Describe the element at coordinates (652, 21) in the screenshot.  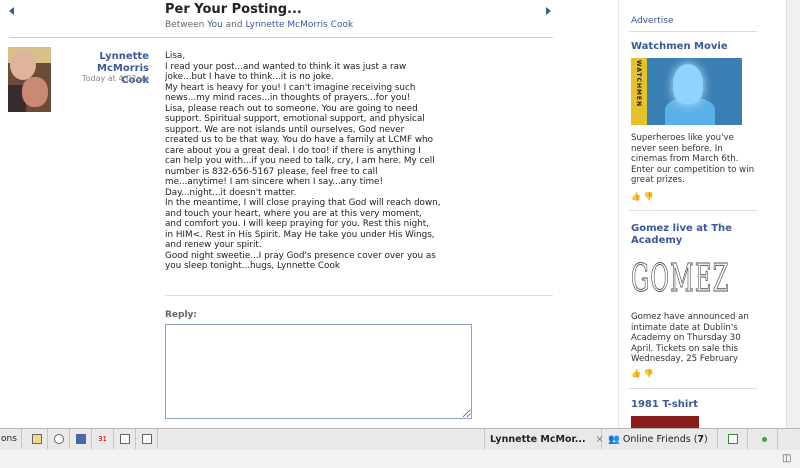
I see `advertise-link: Advertise` at that location.